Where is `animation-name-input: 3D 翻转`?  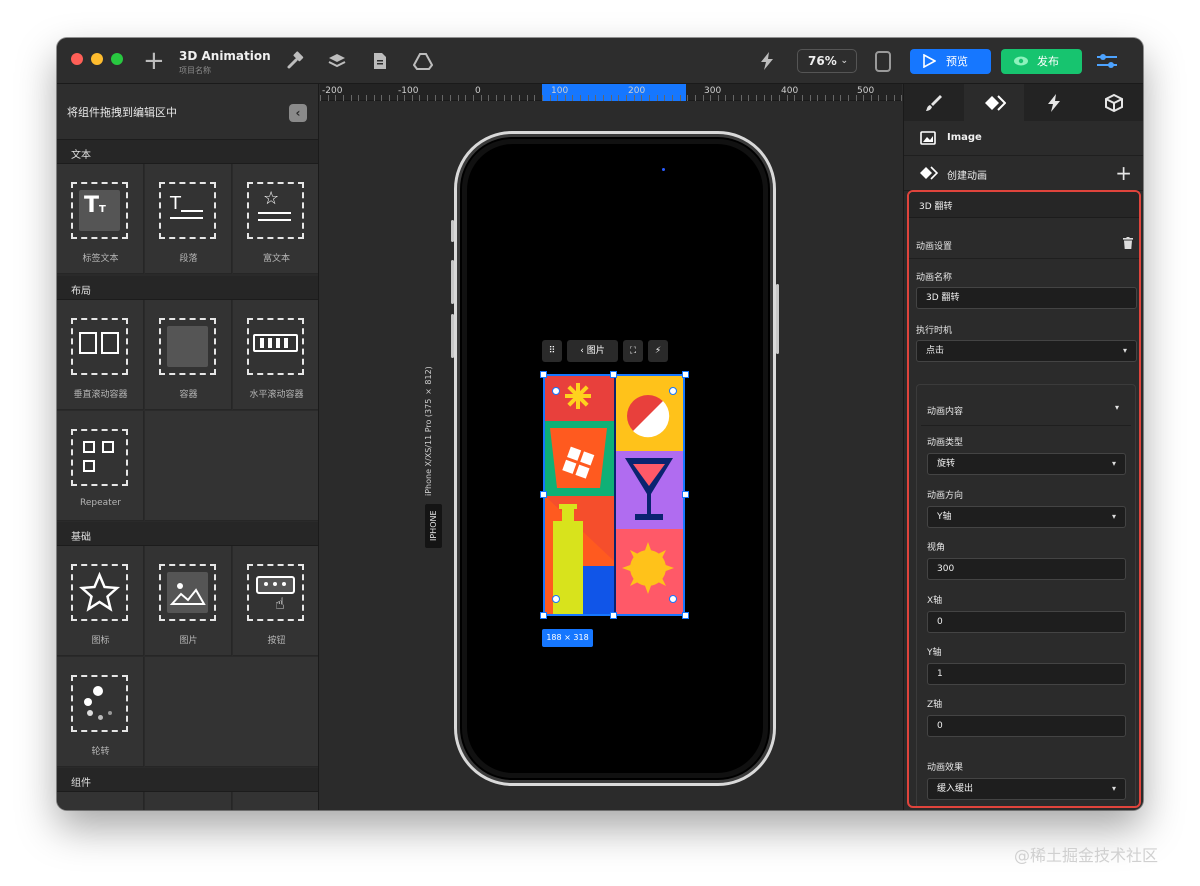 animation-name-input: 3D 翻转 is located at coordinates (1026, 298).